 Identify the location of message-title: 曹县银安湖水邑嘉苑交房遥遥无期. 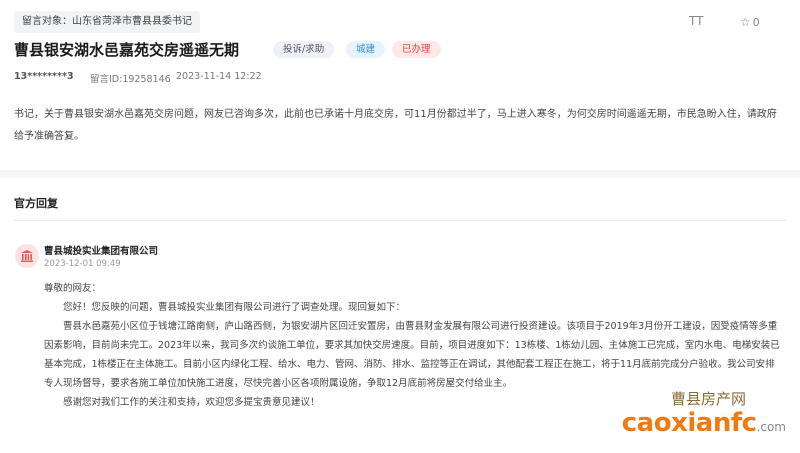
(127, 50).